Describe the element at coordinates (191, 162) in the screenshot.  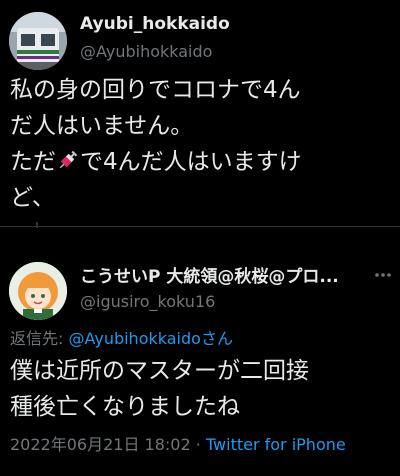
I see `tweet-text-fragment: で4んだ人はいますけ` at that location.